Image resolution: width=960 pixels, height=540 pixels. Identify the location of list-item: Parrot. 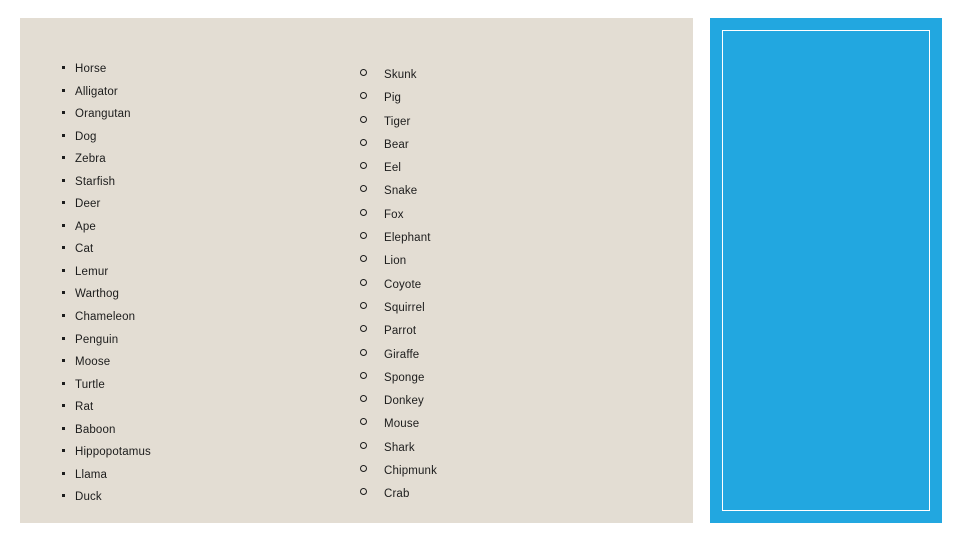
(510, 337).